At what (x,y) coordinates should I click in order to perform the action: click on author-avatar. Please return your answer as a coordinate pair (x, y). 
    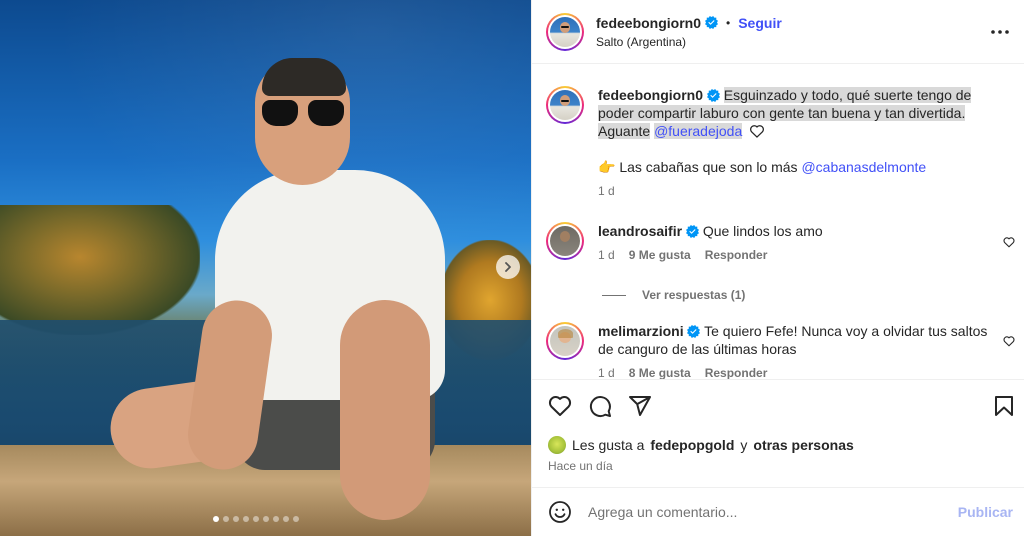
    Looking at the image, I should click on (565, 31).